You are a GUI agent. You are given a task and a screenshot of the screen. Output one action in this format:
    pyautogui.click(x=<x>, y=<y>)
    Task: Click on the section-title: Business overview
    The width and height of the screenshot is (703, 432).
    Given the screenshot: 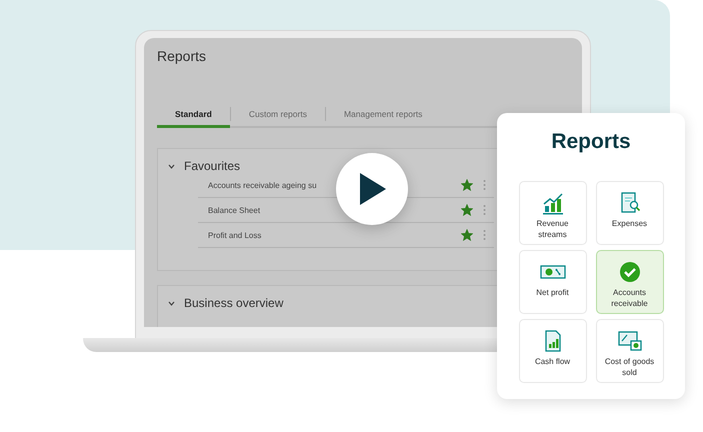 What is the action you would take?
    pyautogui.click(x=234, y=303)
    